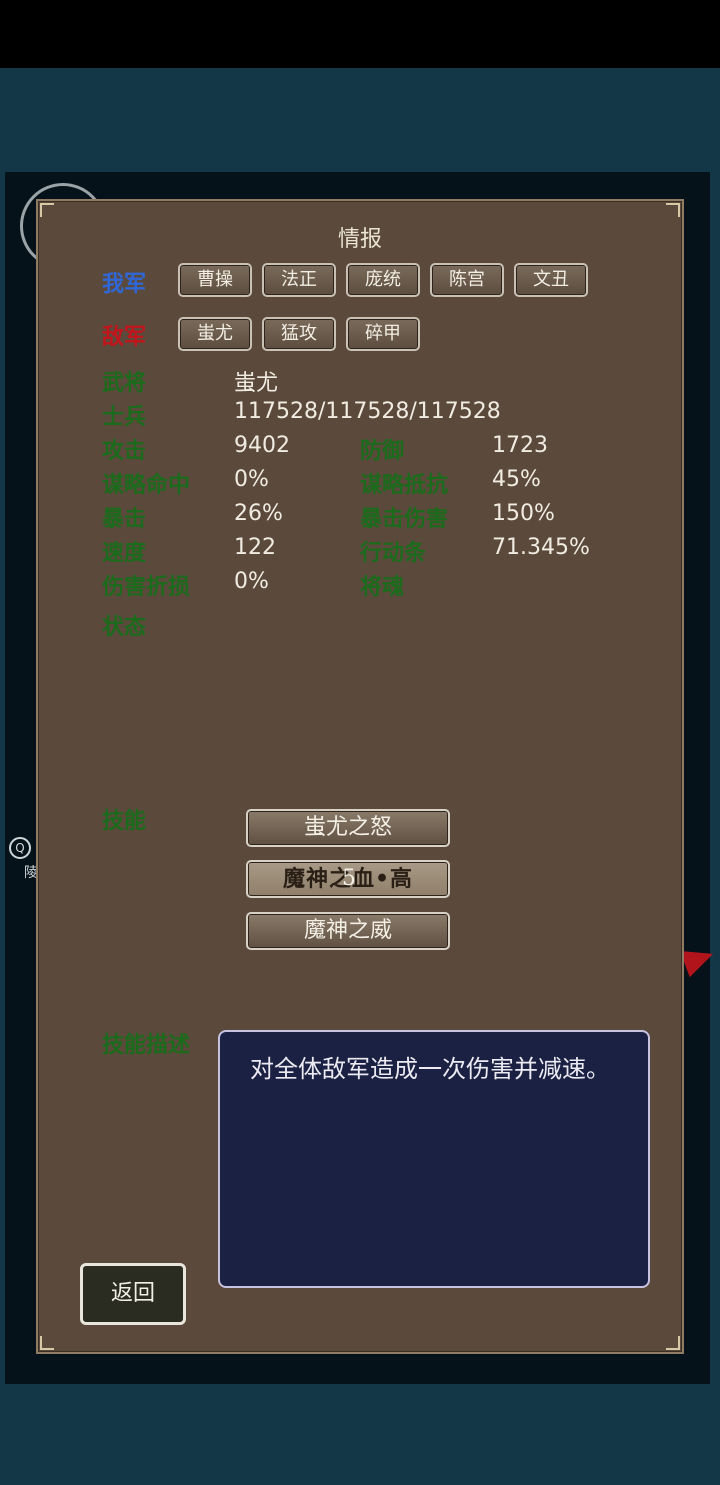  What do you see at coordinates (215, 280) in the screenshot?
I see `ally-general-button: 曹操` at bounding box center [215, 280].